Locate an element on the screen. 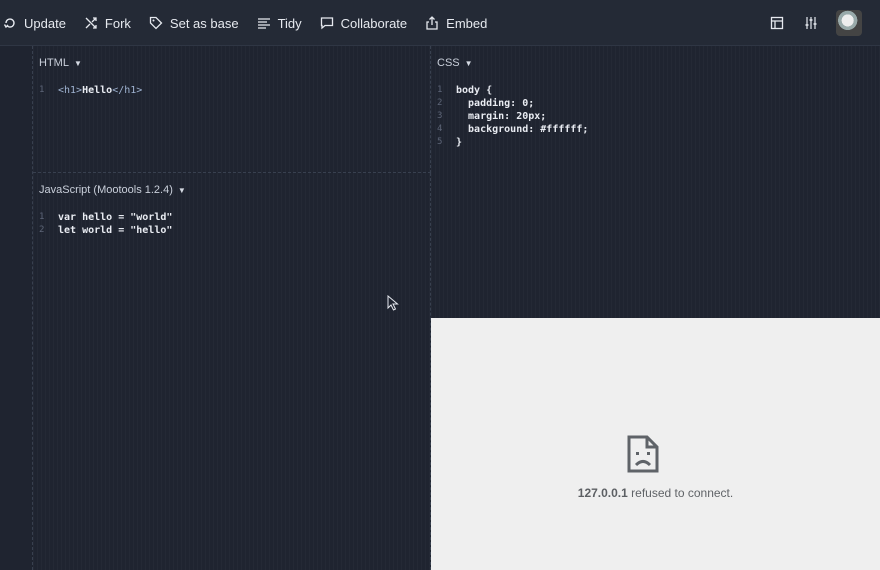  code-text: padding: 0; is located at coordinates (495, 103).